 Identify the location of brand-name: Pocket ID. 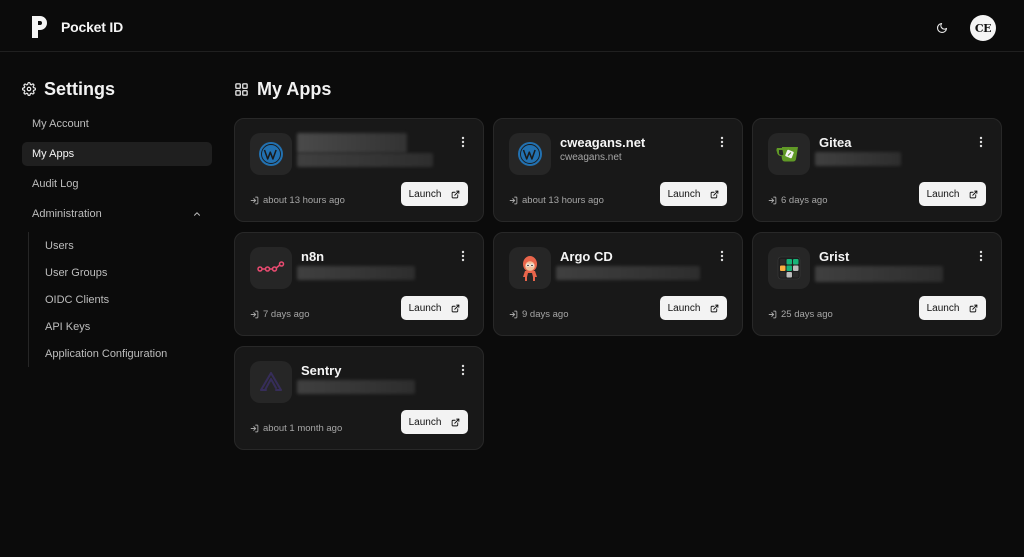
(92, 27).